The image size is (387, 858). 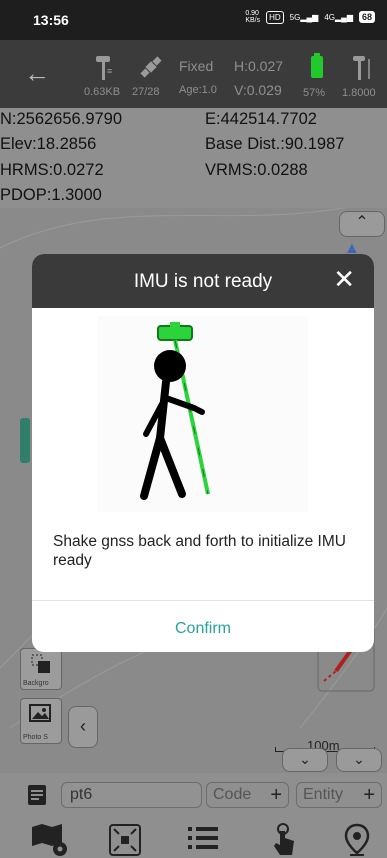 What do you see at coordinates (304, 17) in the screenshot?
I see `signal-5g-icon: 5G▂▄▆` at bounding box center [304, 17].